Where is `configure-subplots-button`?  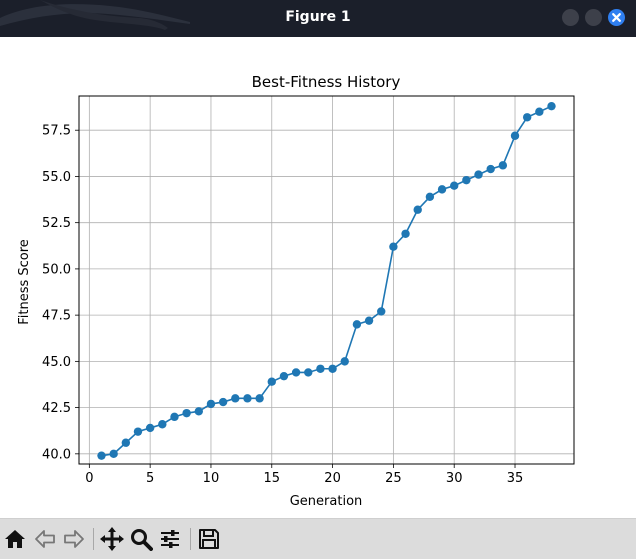 configure-subplots-button is located at coordinates (170, 539).